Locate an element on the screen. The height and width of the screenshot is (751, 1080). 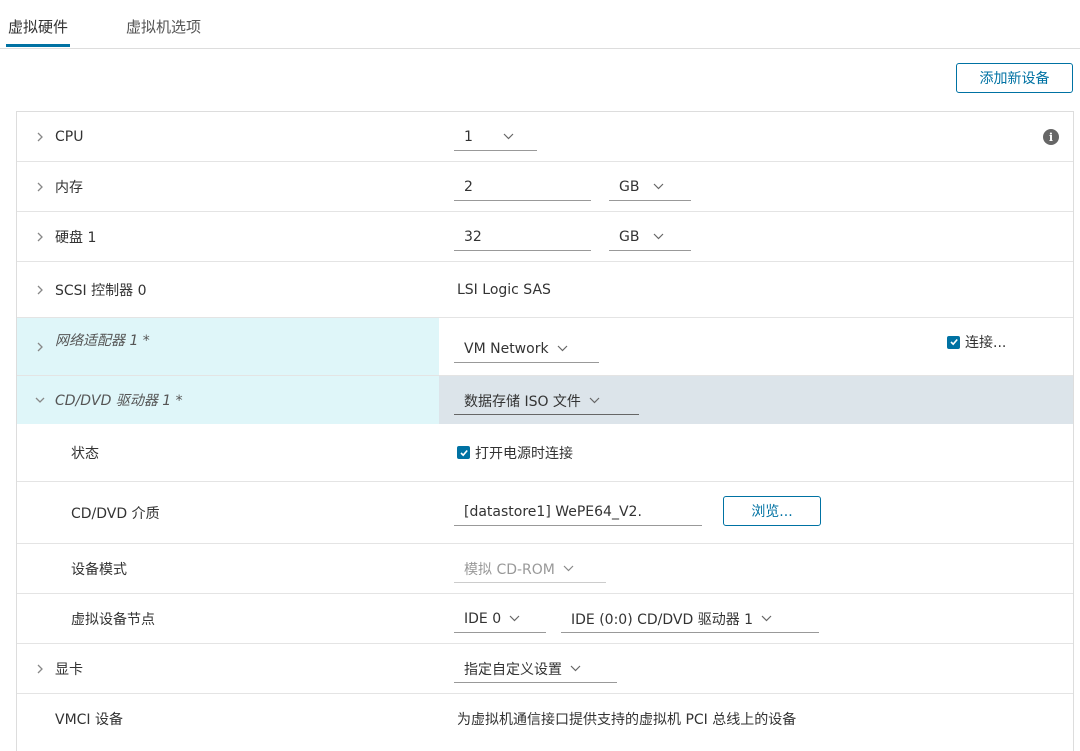
row-cd-dvd-drive: CD/DVD 驱动器 1 * 数据存储 ISO 文件 is located at coordinates (545, 400).